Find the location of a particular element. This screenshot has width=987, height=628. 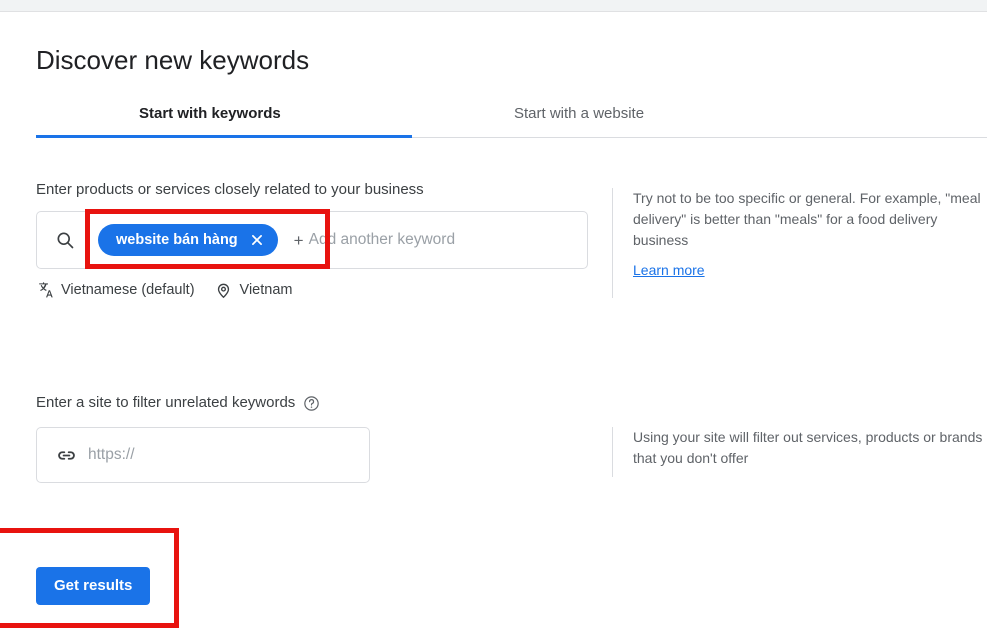

location-label: Vietnam is located at coordinates (266, 290).